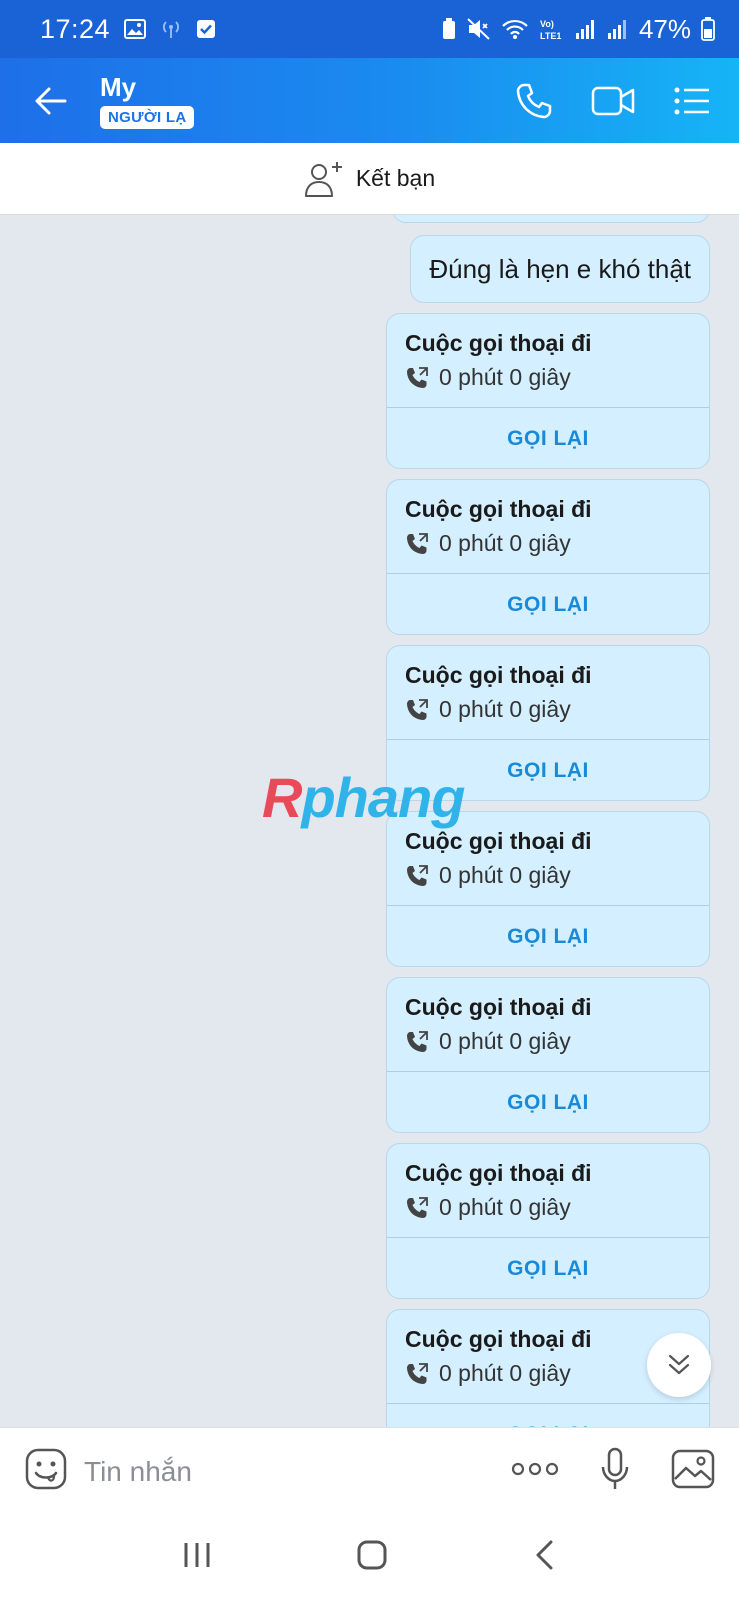  I want to click on more-options-button, so click(535, 1471).